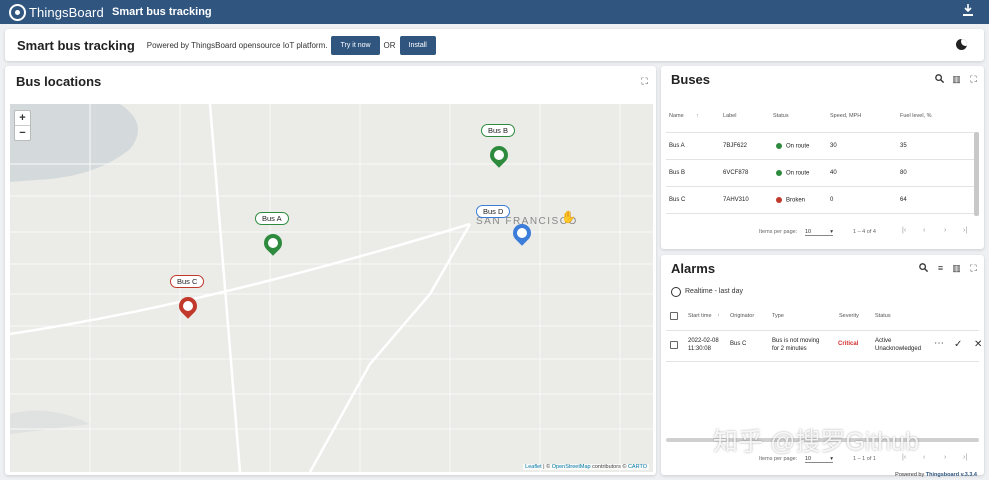 This screenshot has height=480, width=989. What do you see at coordinates (697, 116) in the screenshot?
I see `sort-arrow-icon: ↑` at bounding box center [697, 116].